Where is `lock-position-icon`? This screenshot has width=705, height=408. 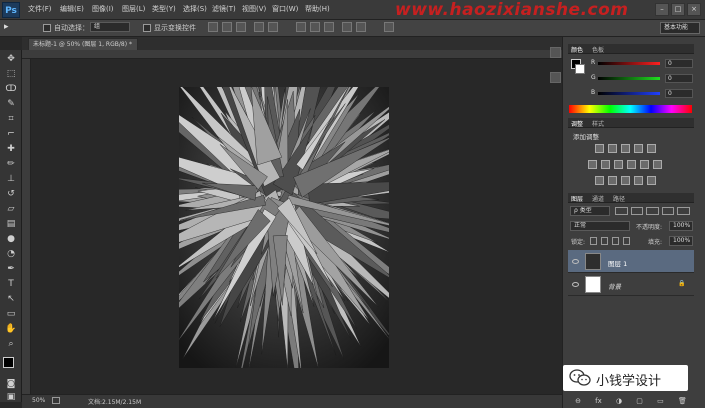 lock-position-icon is located at coordinates (615, 241).